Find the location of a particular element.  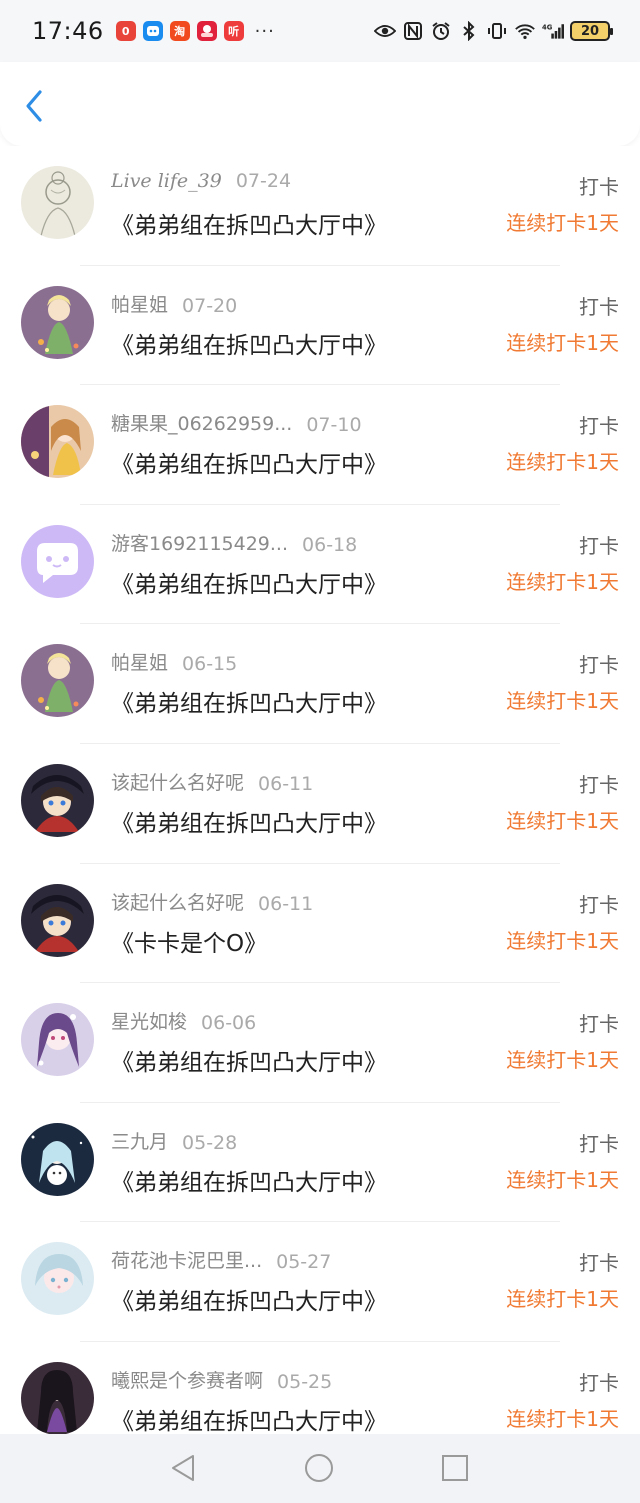

notification-icons: 0 淘 听 ··· is located at coordinates (195, 31).